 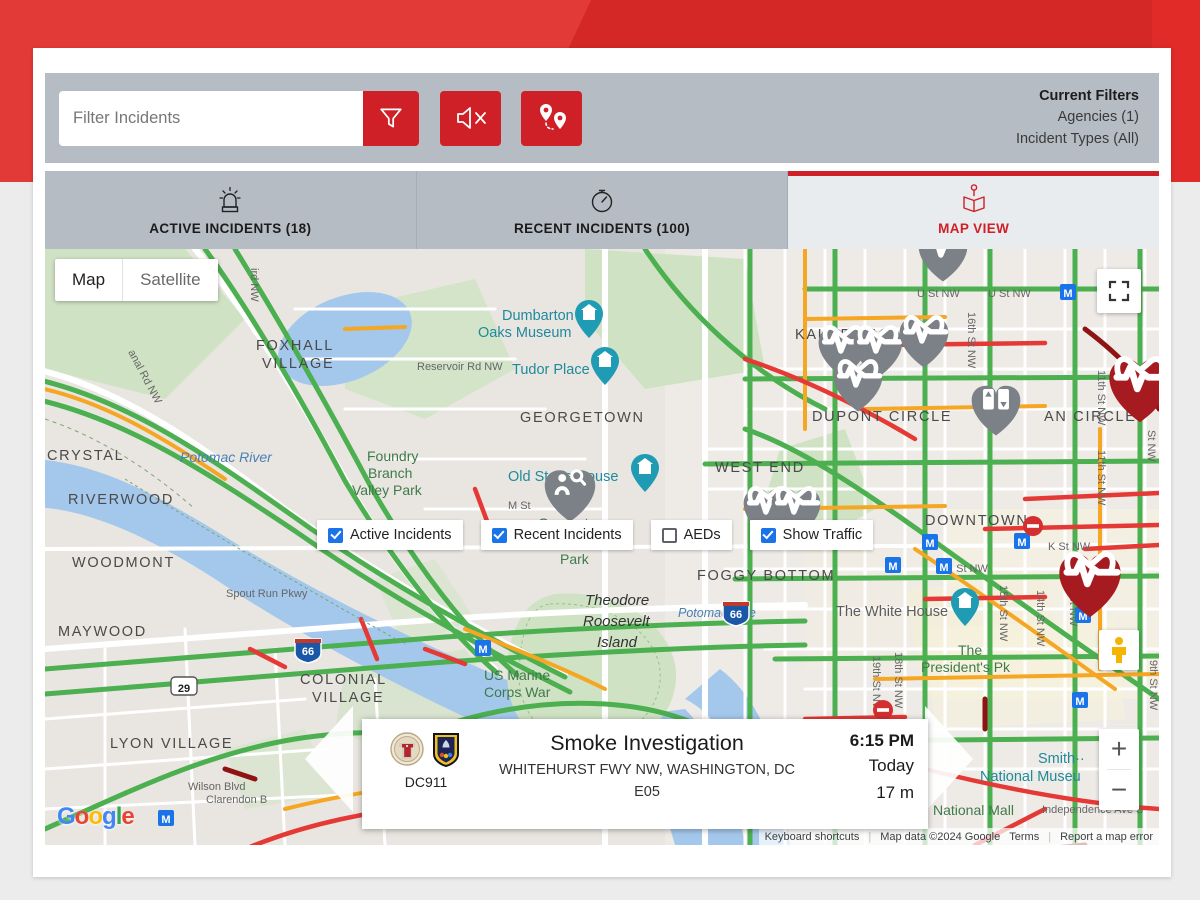 I want to click on show-incident-routes-button, so click(x=551, y=118).